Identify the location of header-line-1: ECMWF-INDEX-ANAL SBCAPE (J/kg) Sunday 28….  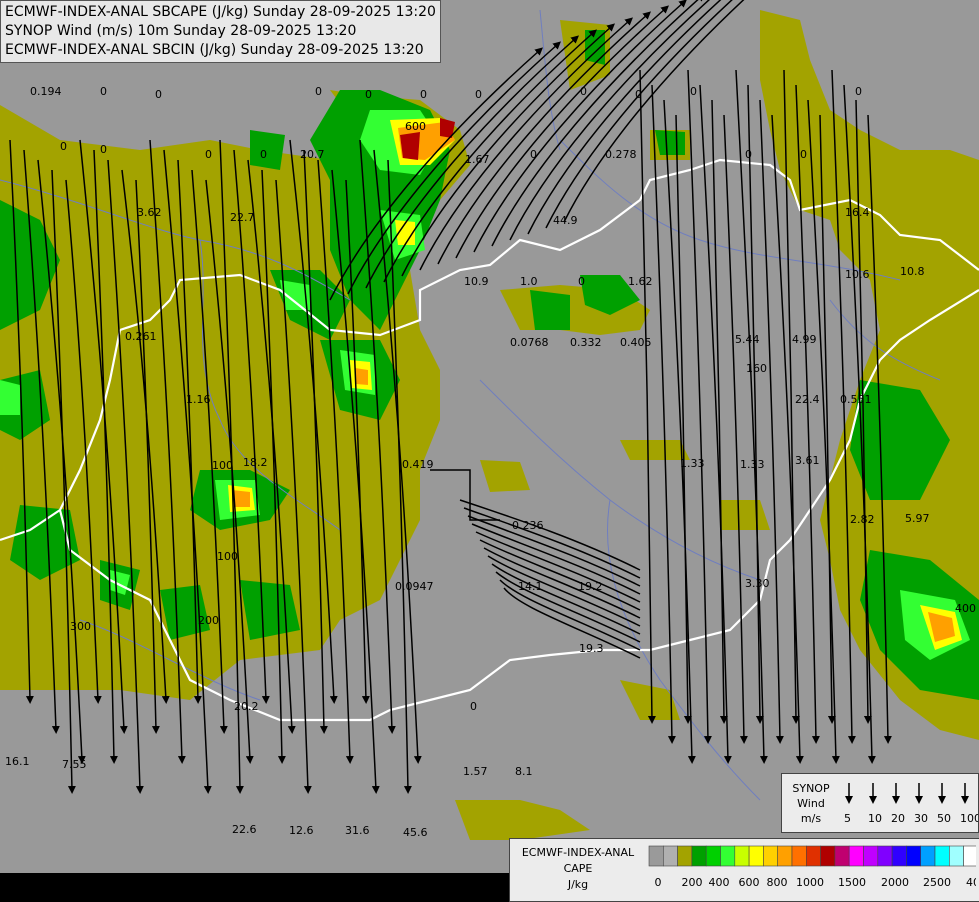
(220, 12).